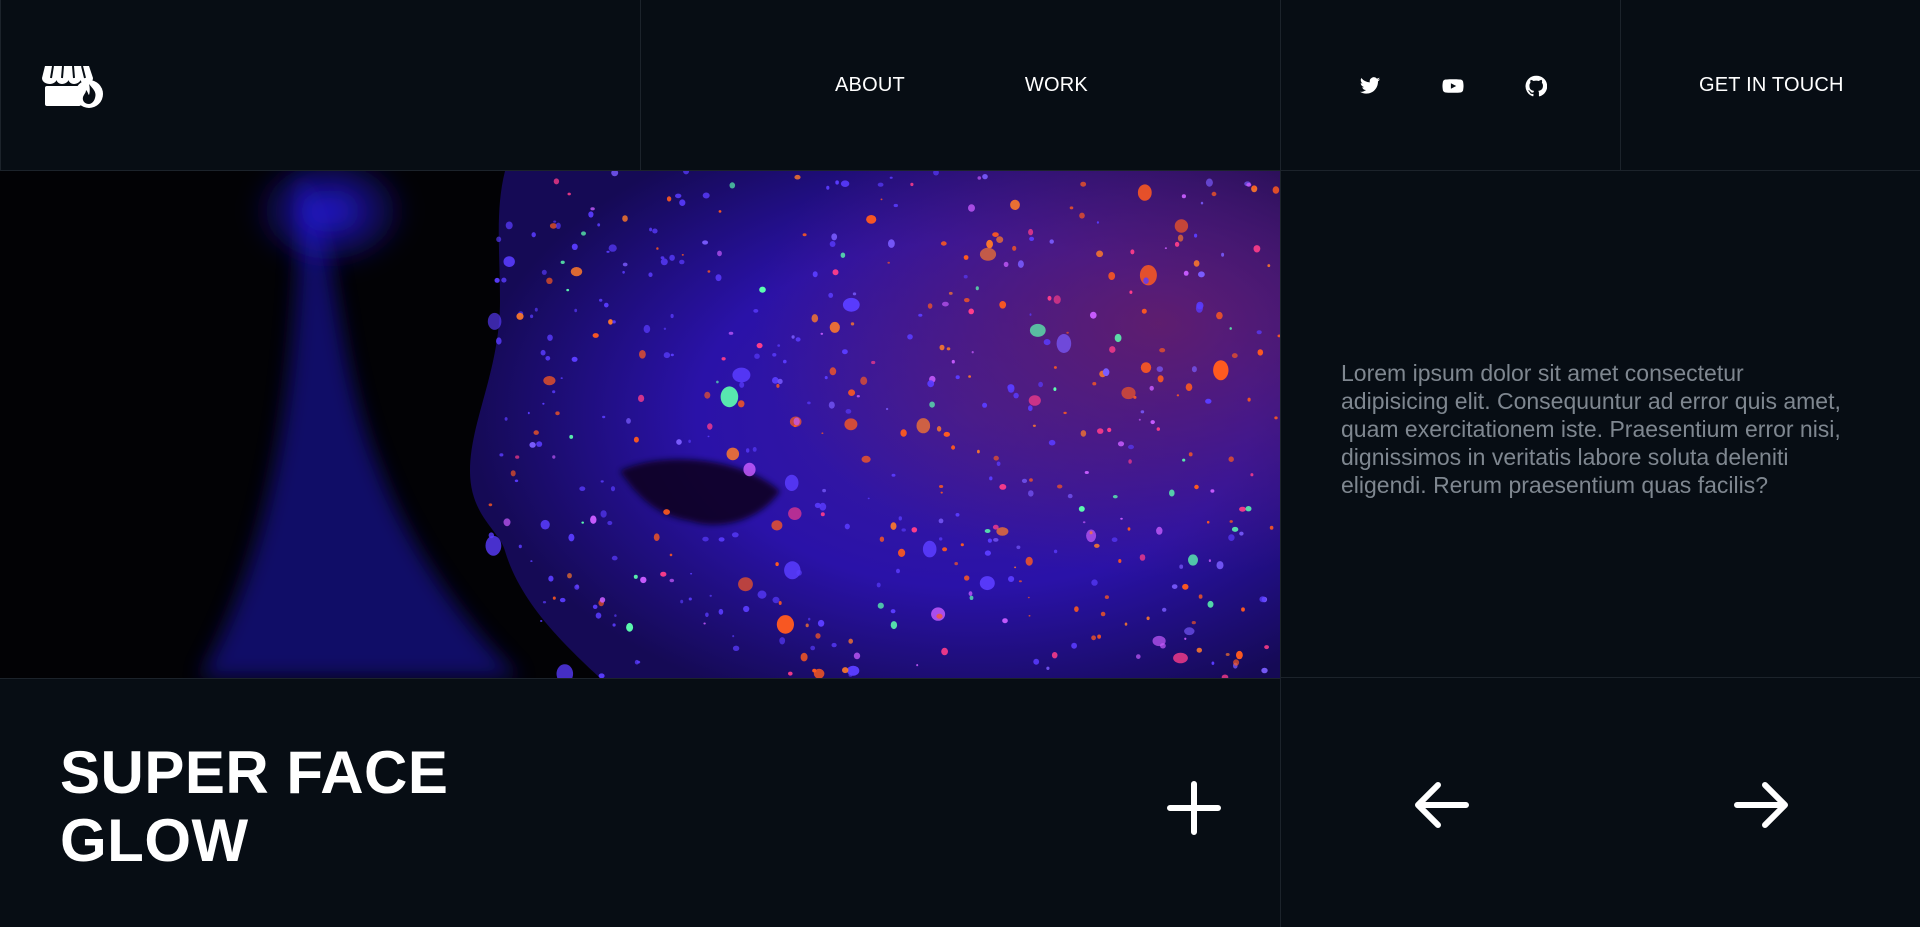 The image size is (1920, 927). I want to click on shop-fire-icon, so click(73, 86).